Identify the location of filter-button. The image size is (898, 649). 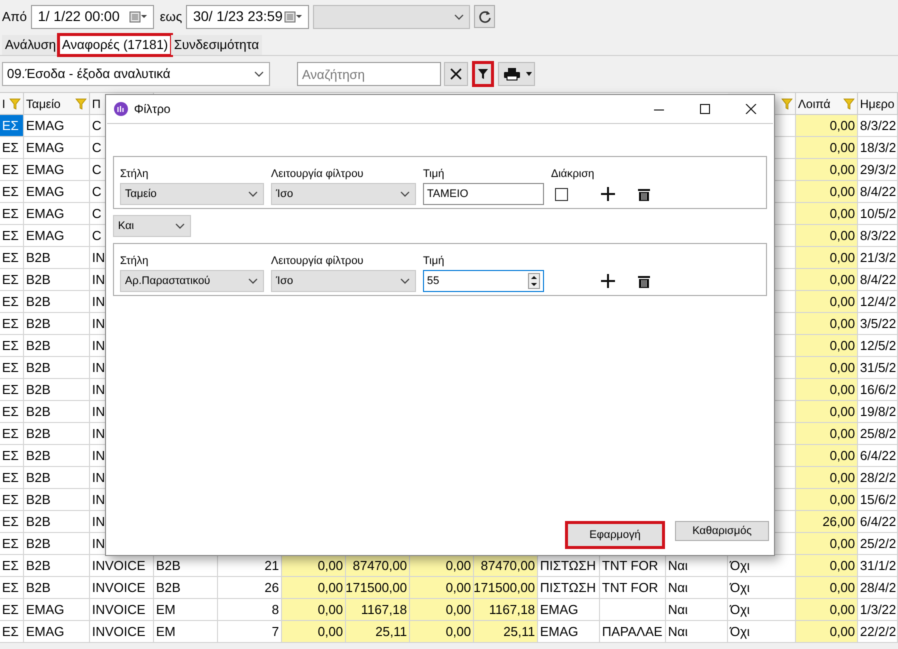
(483, 74).